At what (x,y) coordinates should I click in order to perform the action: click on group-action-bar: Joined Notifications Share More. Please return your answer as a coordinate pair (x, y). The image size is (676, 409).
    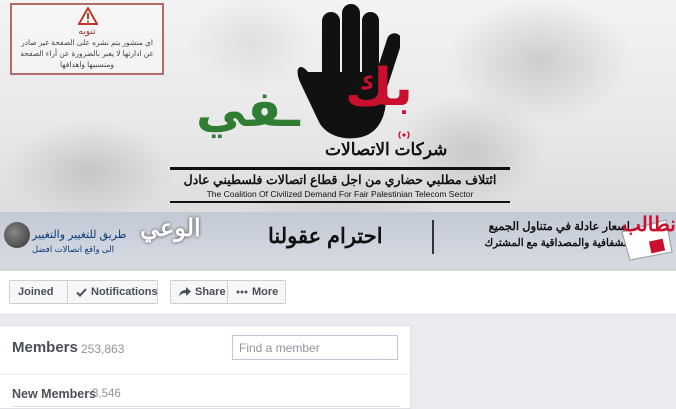
    Looking at the image, I should click on (338, 293).